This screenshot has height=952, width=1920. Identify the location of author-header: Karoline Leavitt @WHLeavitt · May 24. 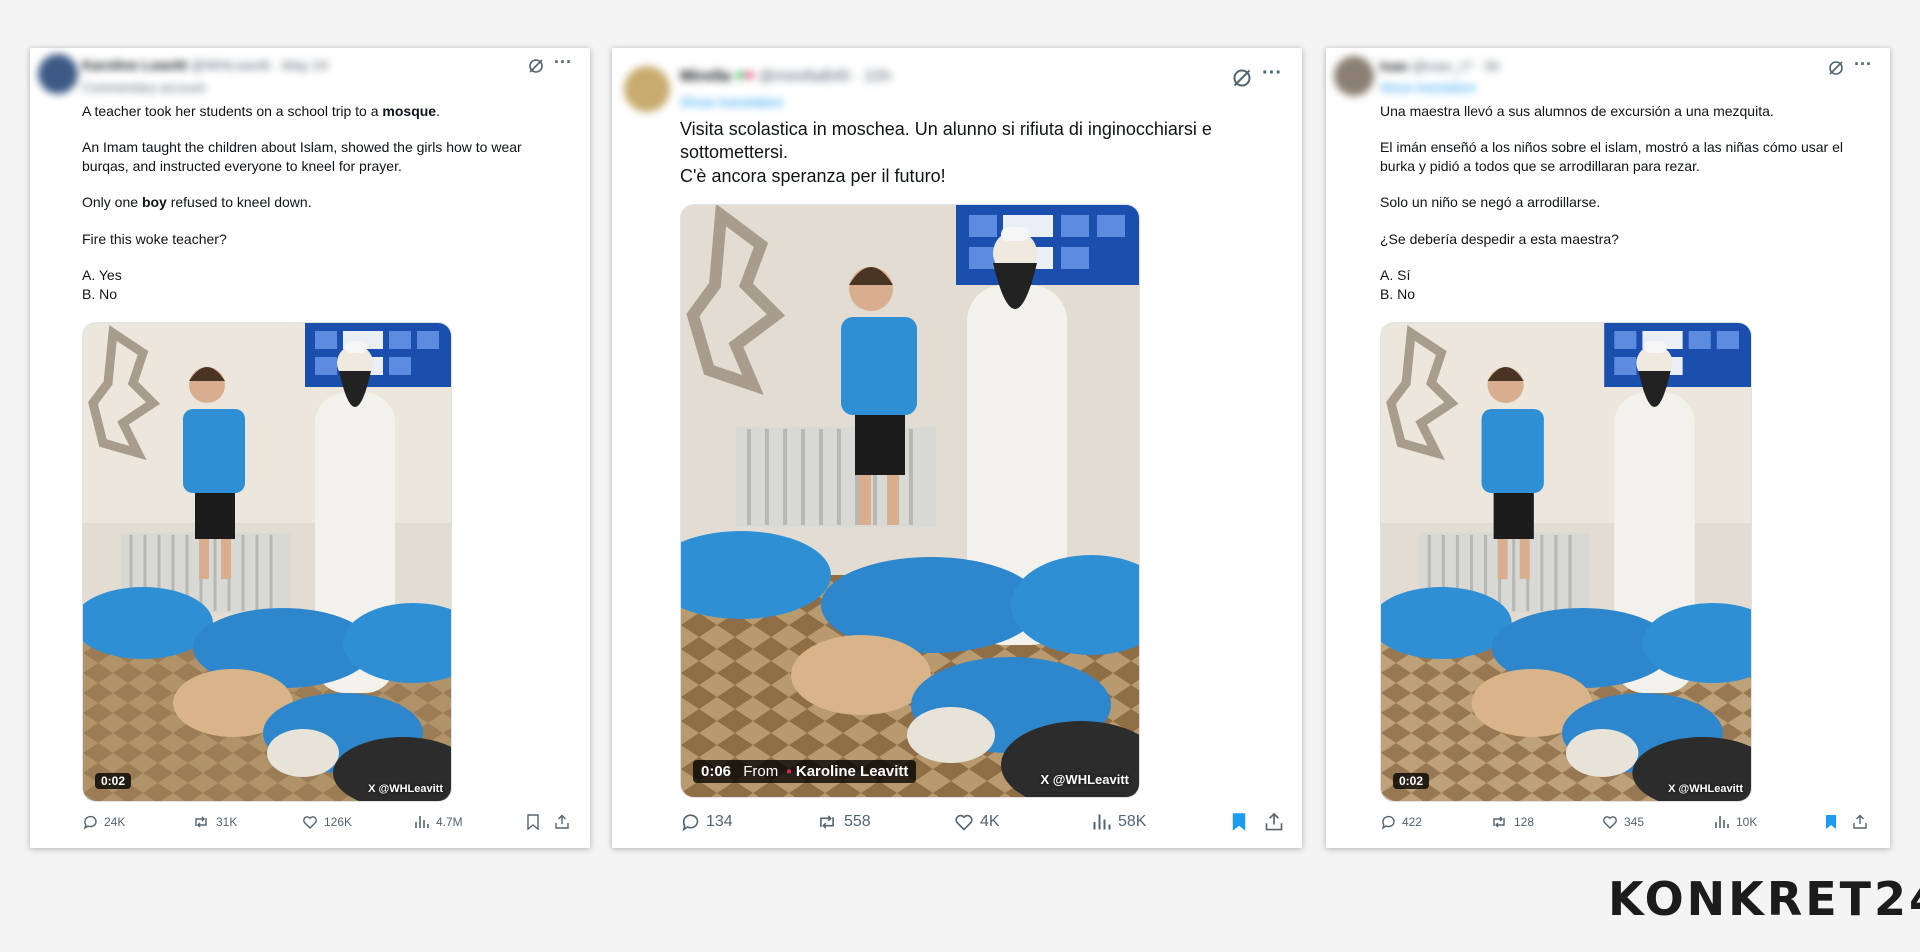
(205, 65).